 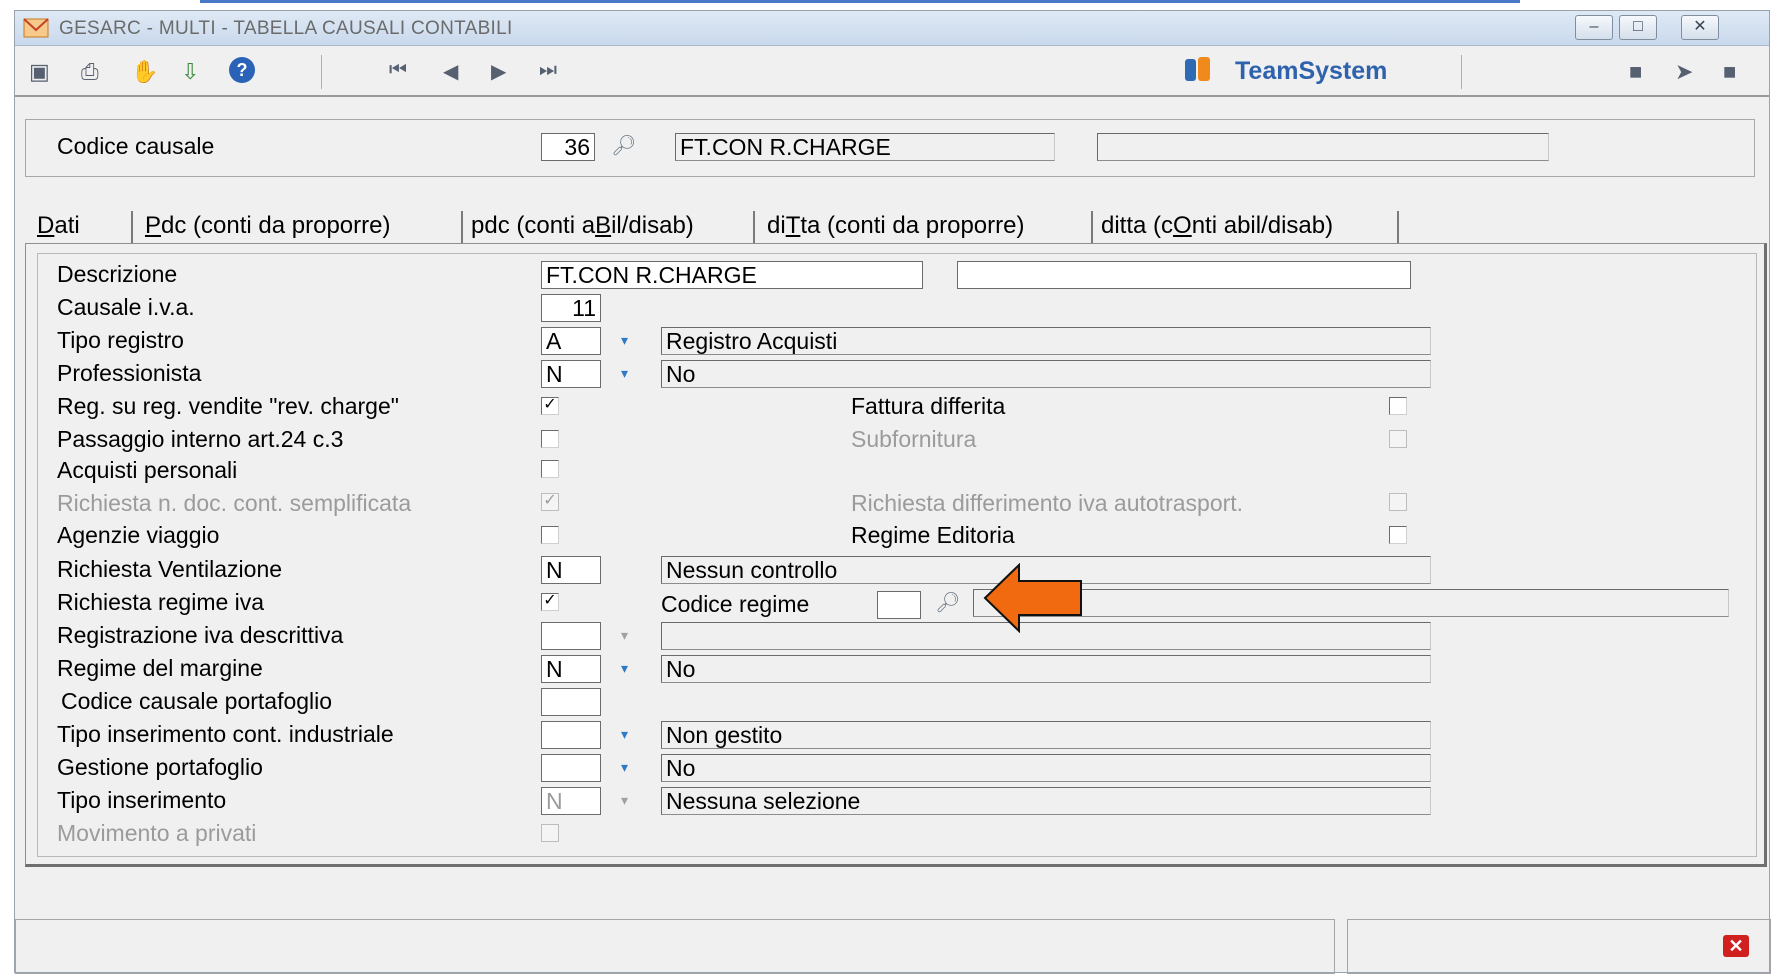 What do you see at coordinates (1398, 535) in the screenshot?
I see `regime-editoria-checkbox` at bounding box center [1398, 535].